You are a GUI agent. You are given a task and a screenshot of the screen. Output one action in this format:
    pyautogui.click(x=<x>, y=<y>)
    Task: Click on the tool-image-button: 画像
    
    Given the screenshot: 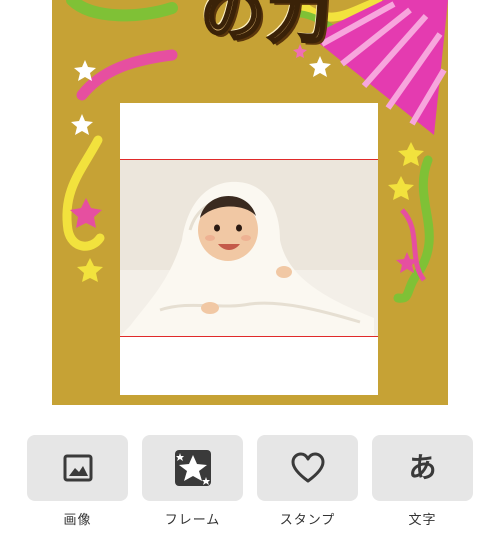 What is the action you would take?
    pyautogui.click(x=77, y=482)
    